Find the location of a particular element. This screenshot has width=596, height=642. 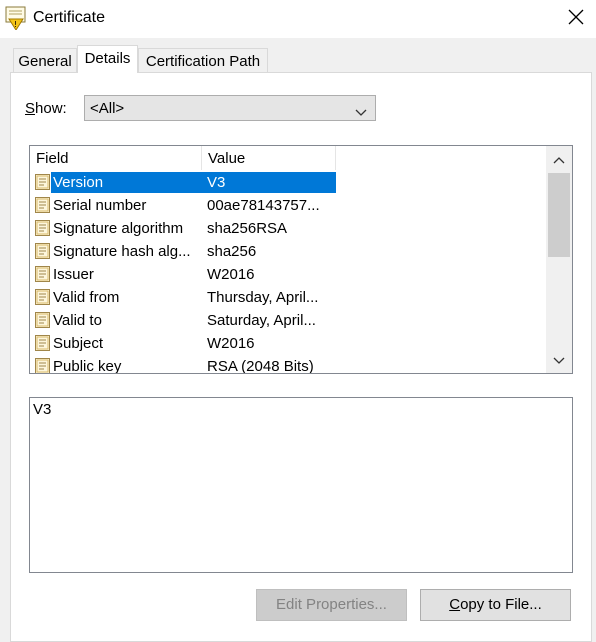

show-dropdown-value: <All> is located at coordinates (107, 108).